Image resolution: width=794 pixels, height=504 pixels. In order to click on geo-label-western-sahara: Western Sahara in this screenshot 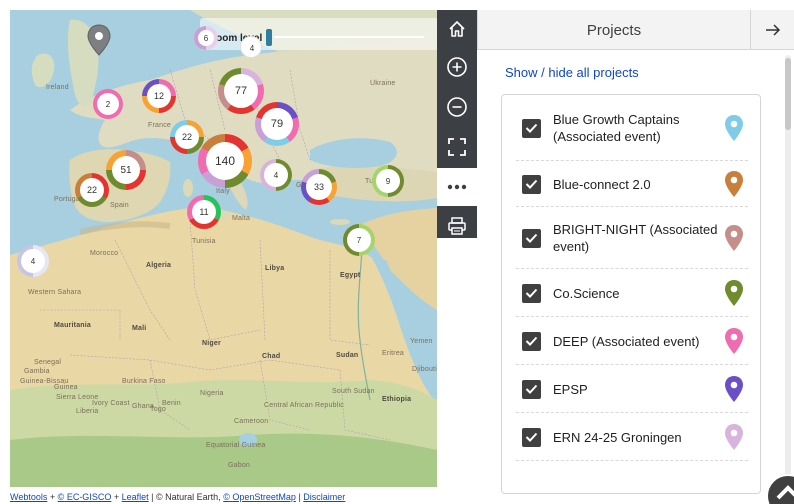, I will do `click(55, 292)`.